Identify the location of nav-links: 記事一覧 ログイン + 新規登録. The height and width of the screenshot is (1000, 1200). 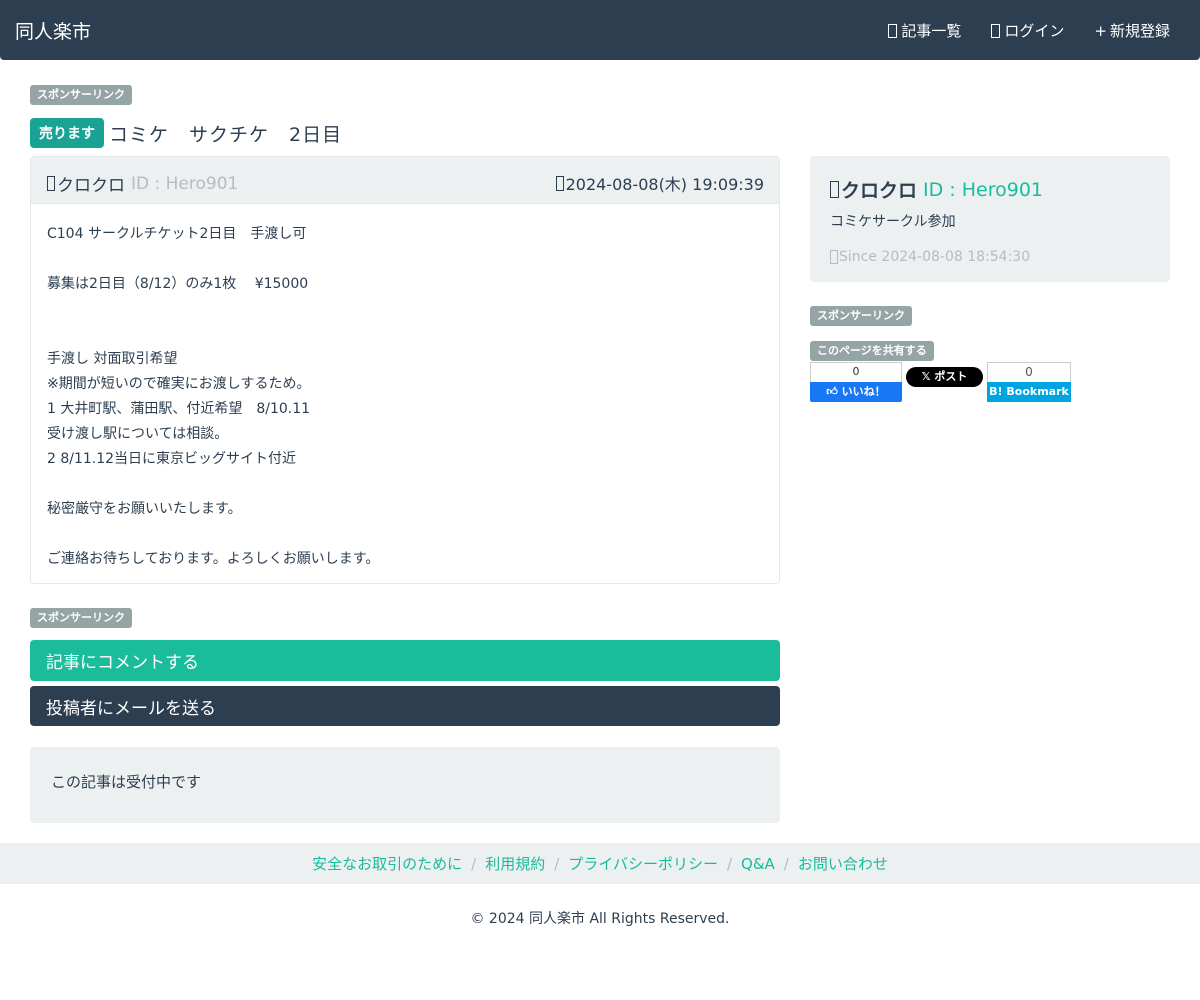
(1014, 30).